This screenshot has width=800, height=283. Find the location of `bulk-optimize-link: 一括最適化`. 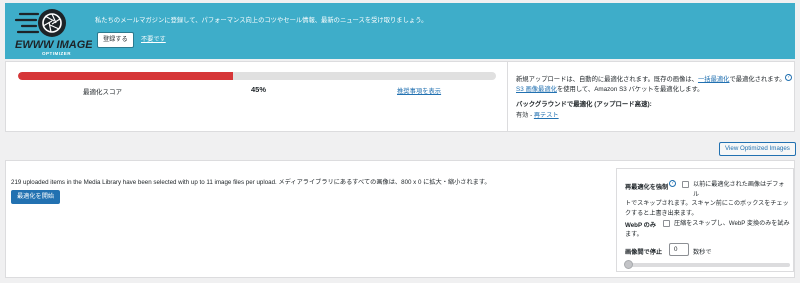

bulk-optimize-link: 一括最適化 is located at coordinates (713, 79).